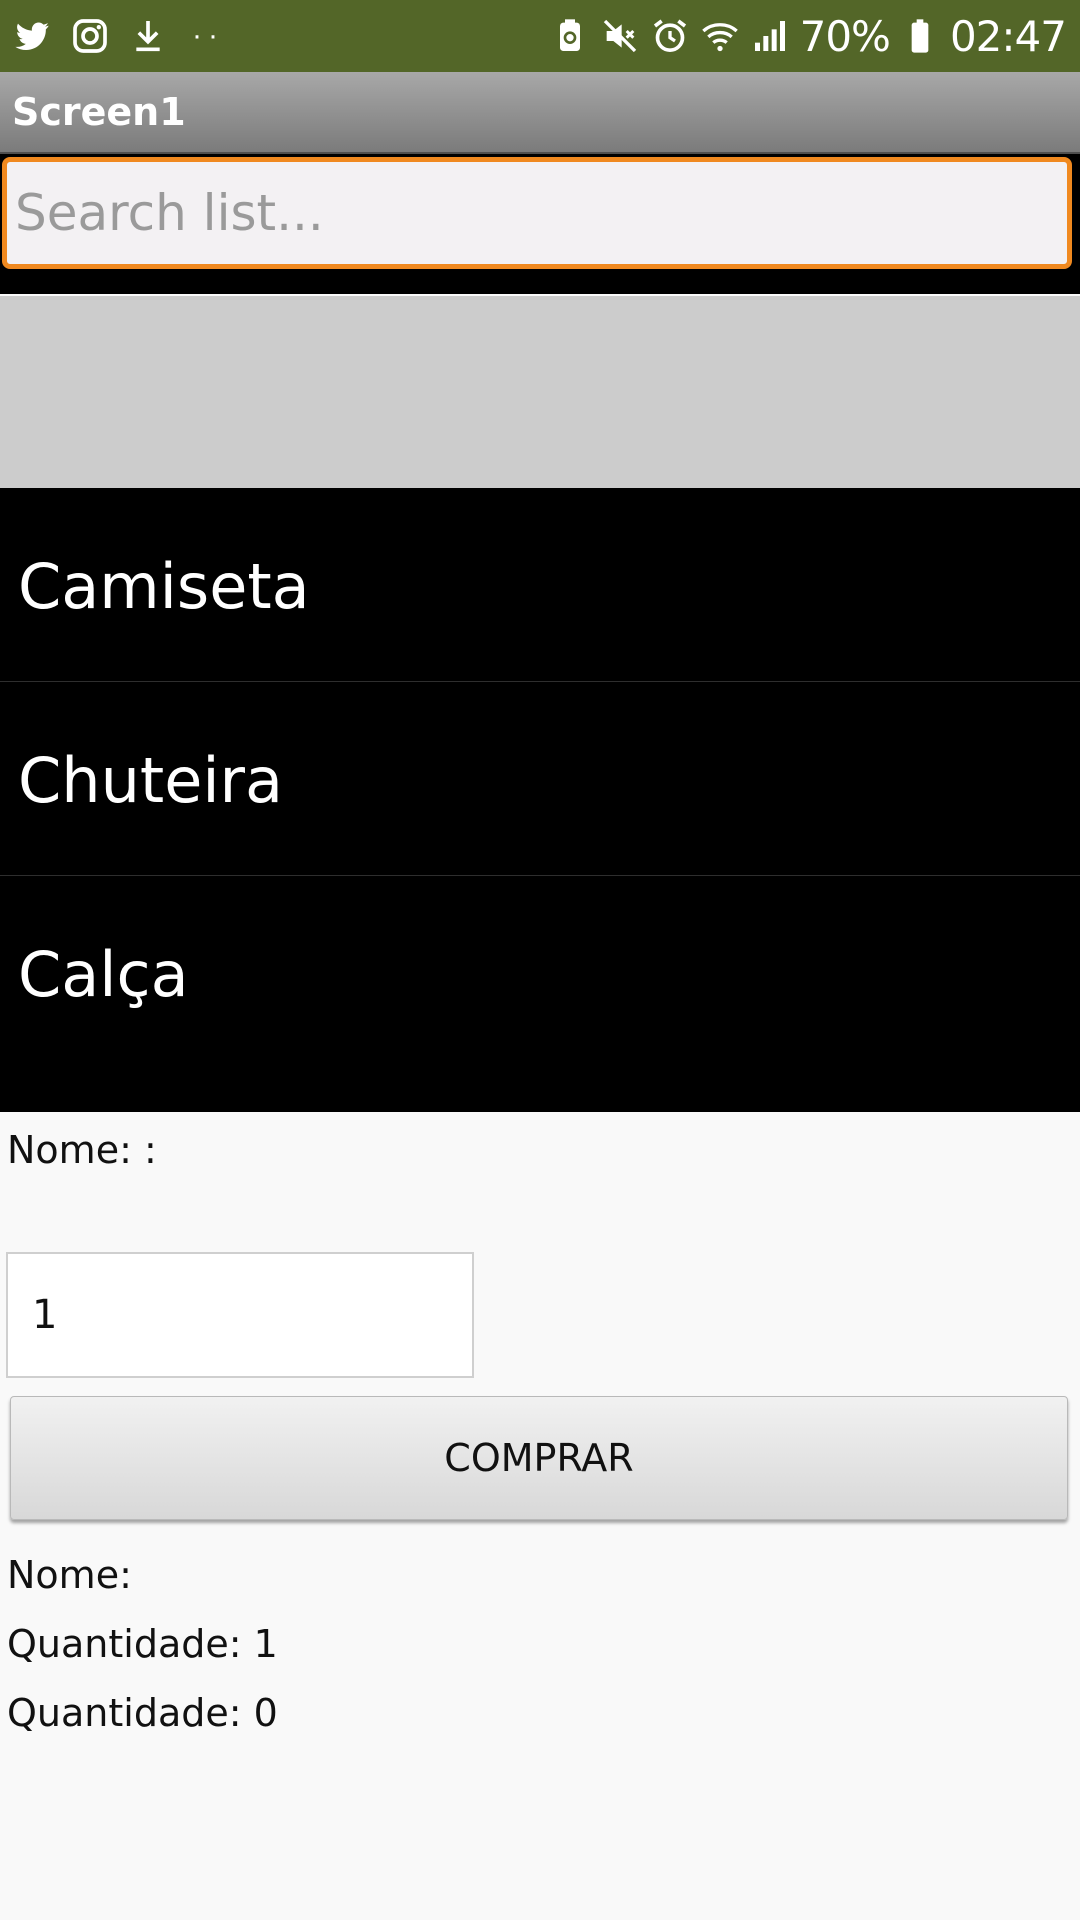 The image size is (1080, 1920). What do you see at coordinates (540, 392) in the screenshot?
I see `list-filter-spacer` at bounding box center [540, 392].